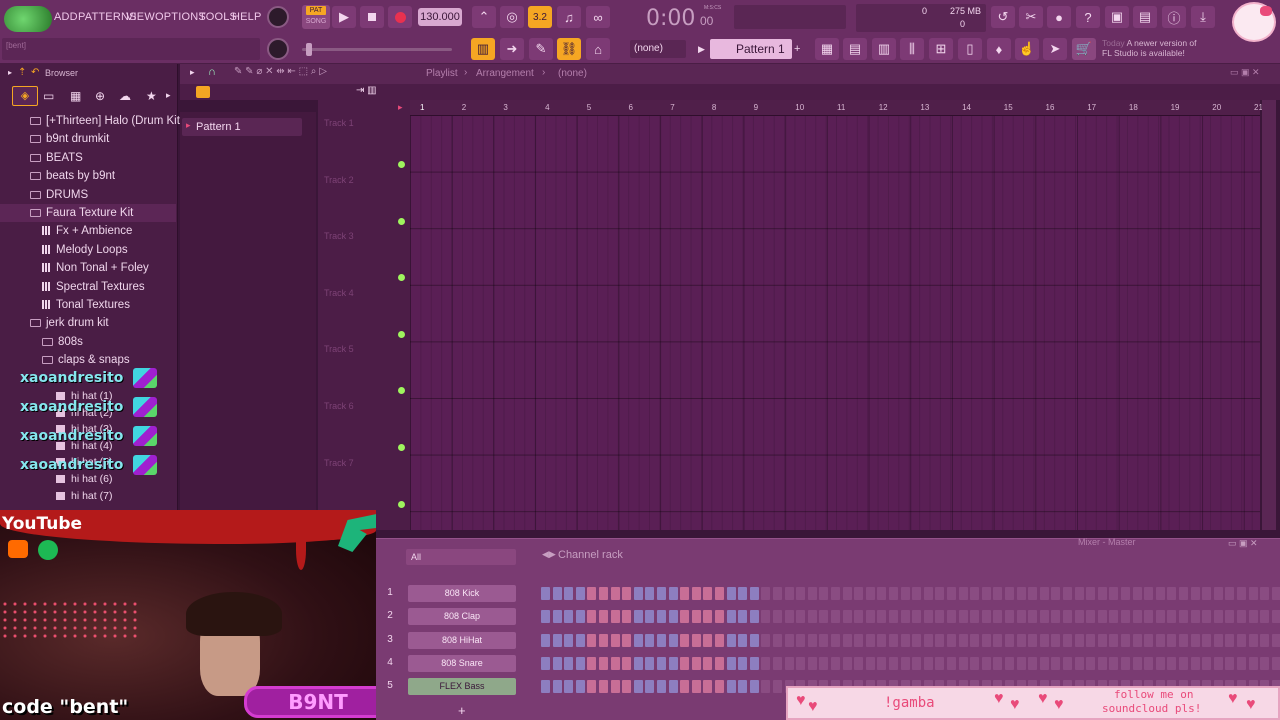  What do you see at coordinates (66, 17) in the screenshot?
I see `menu-add: ADD` at bounding box center [66, 17].